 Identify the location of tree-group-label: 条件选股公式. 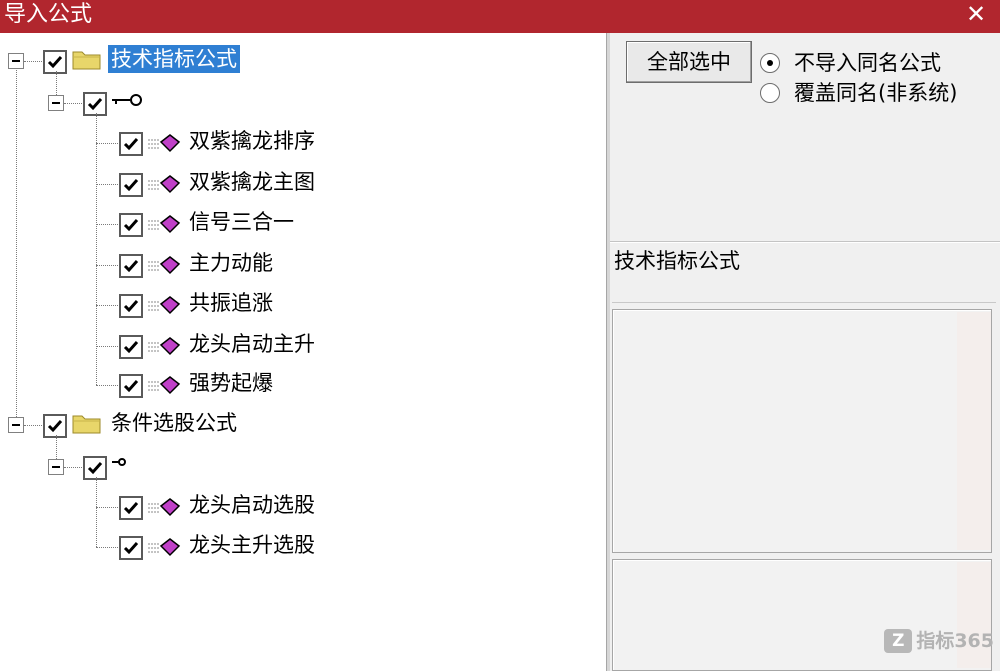
(174, 423).